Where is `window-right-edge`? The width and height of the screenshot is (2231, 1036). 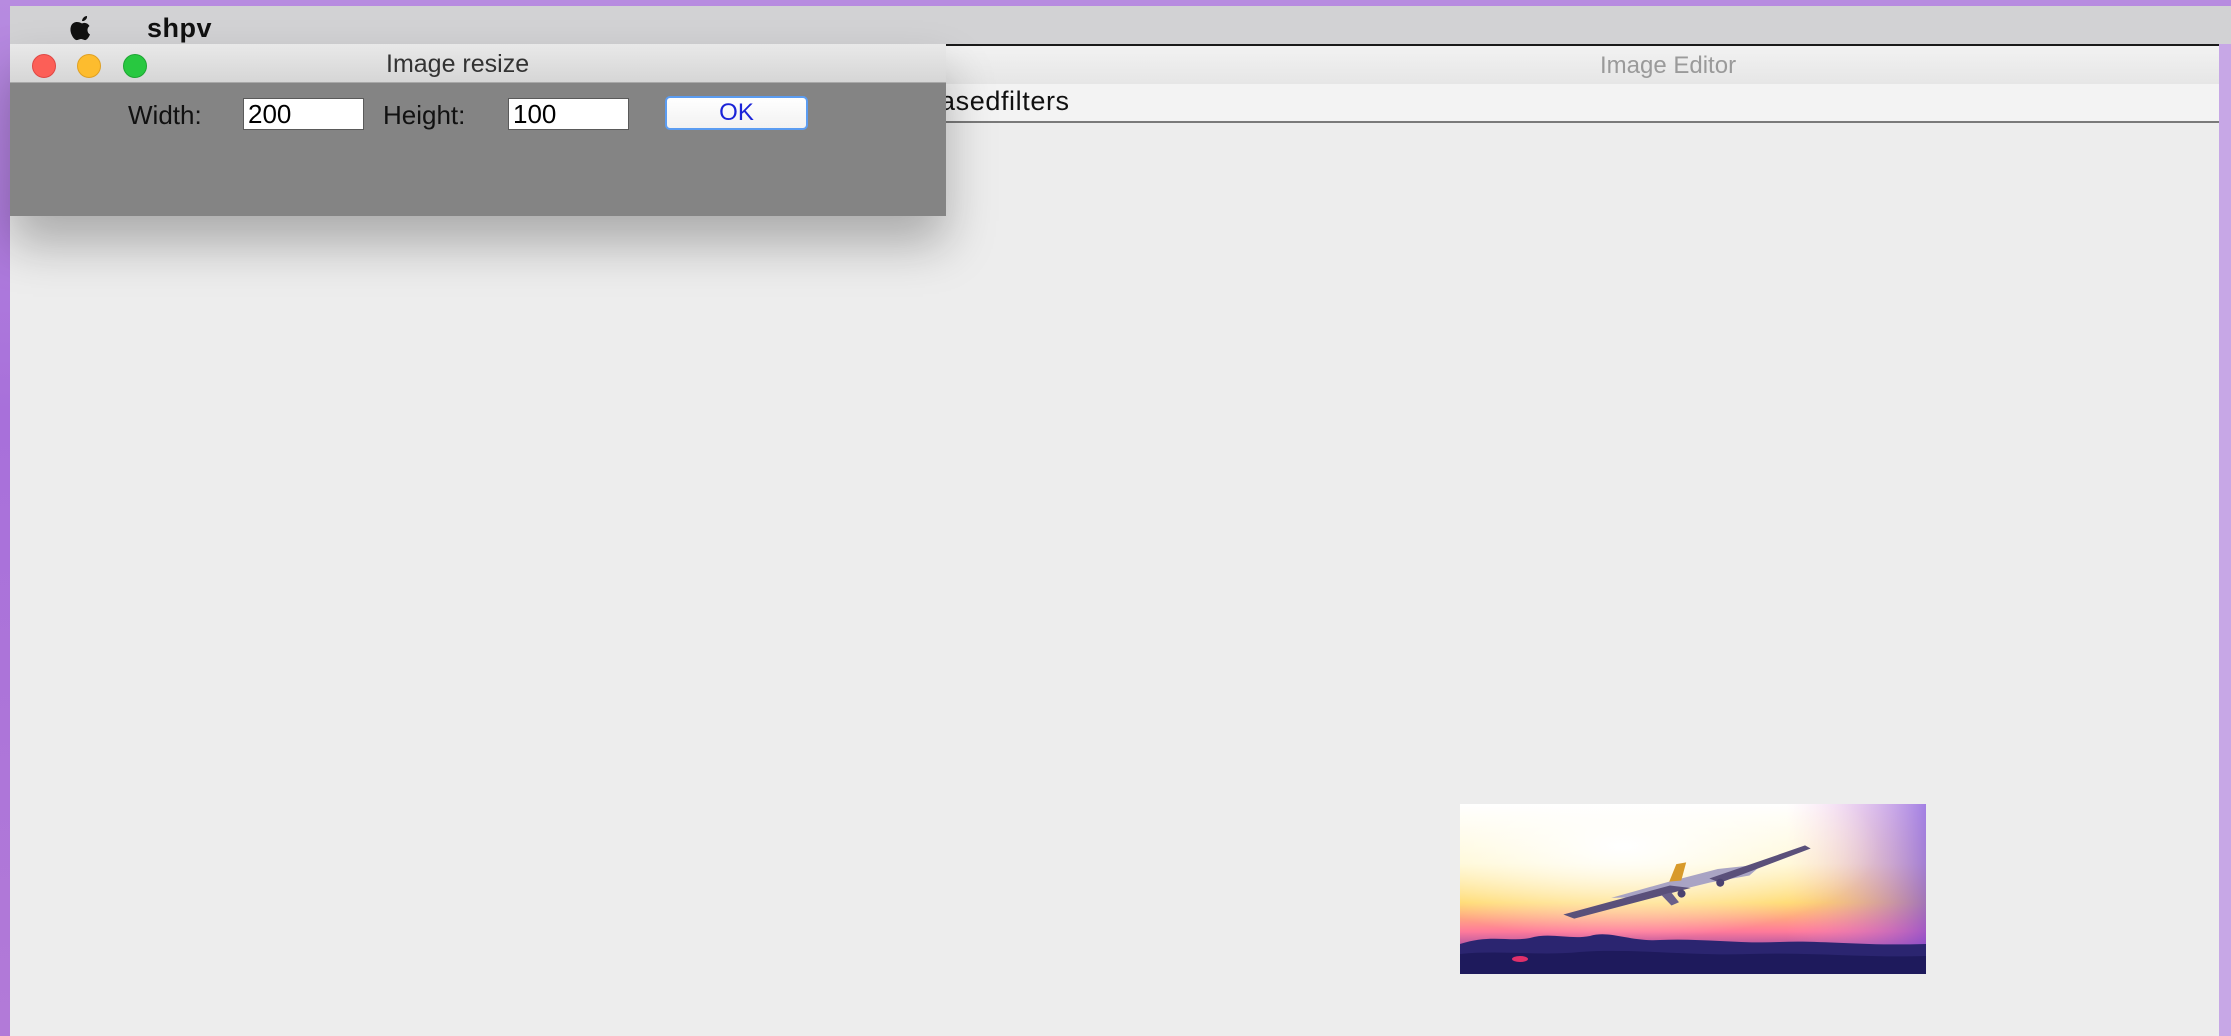
window-right-edge is located at coordinates (2225, 540).